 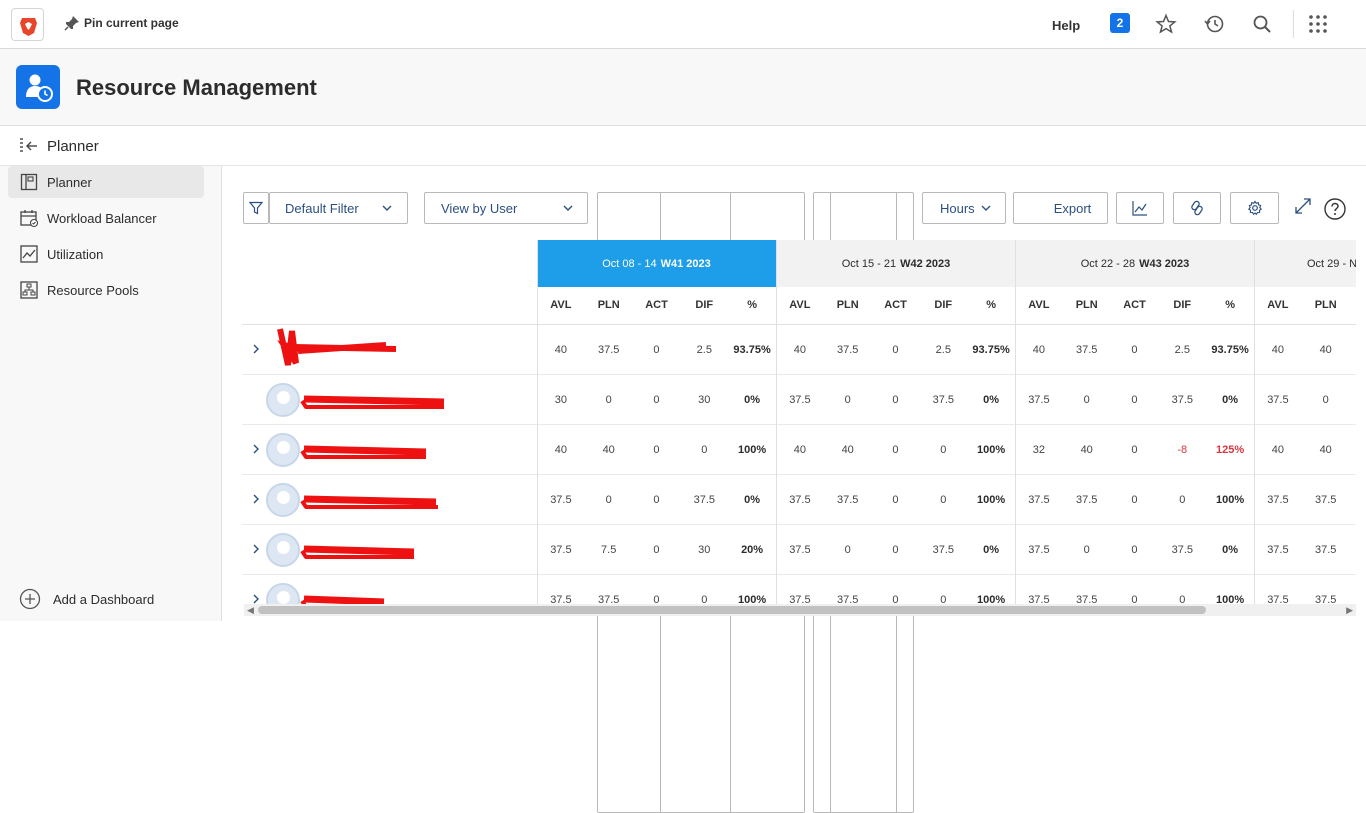 I want to click on column-header-pln: PLN, so click(x=1326, y=305).